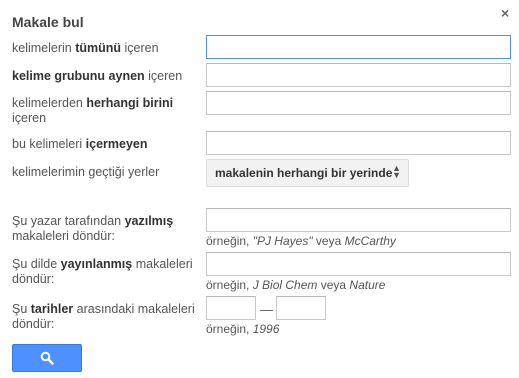 This screenshot has width=519, height=378. I want to click on select-arrows-icon: ▲ ▼, so click(396, 171).